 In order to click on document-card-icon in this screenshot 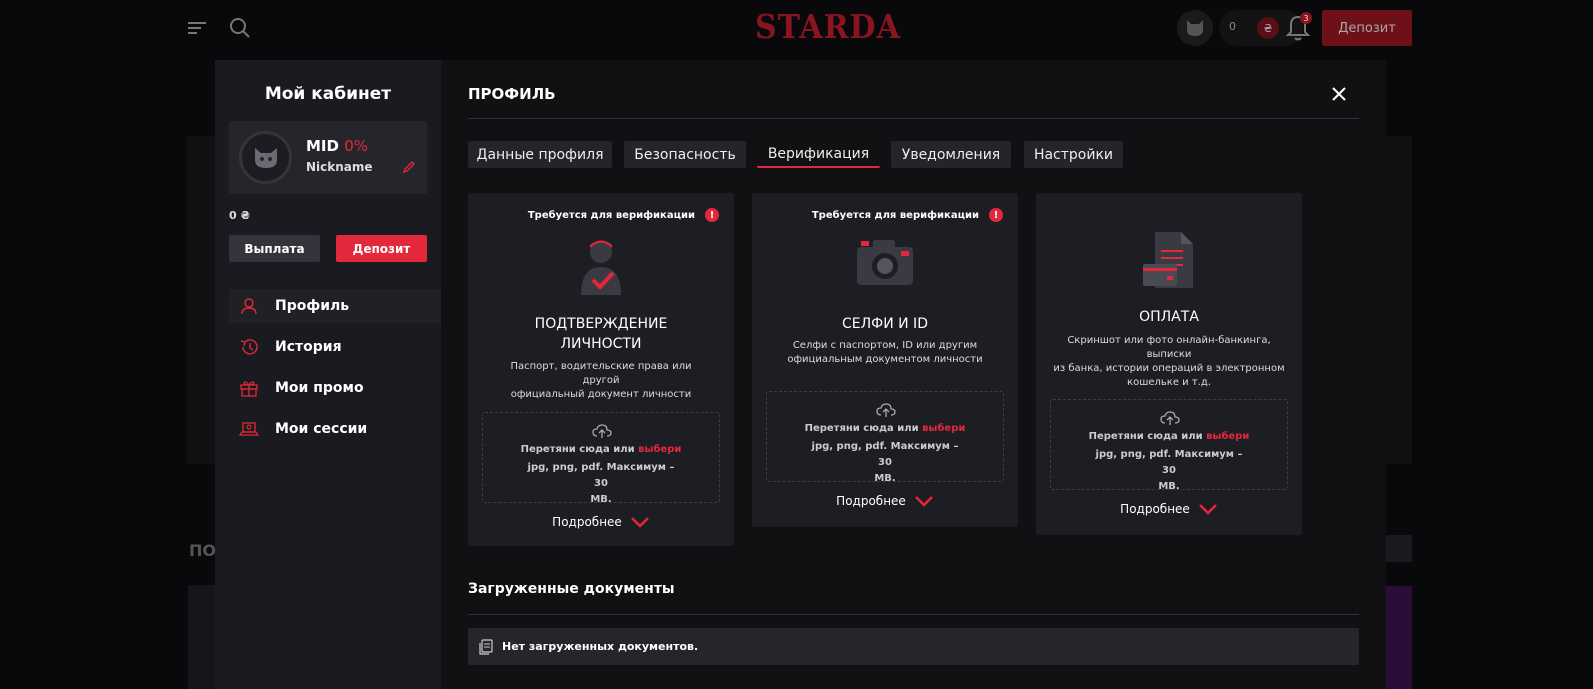, I will do `click(1169, 261)`.